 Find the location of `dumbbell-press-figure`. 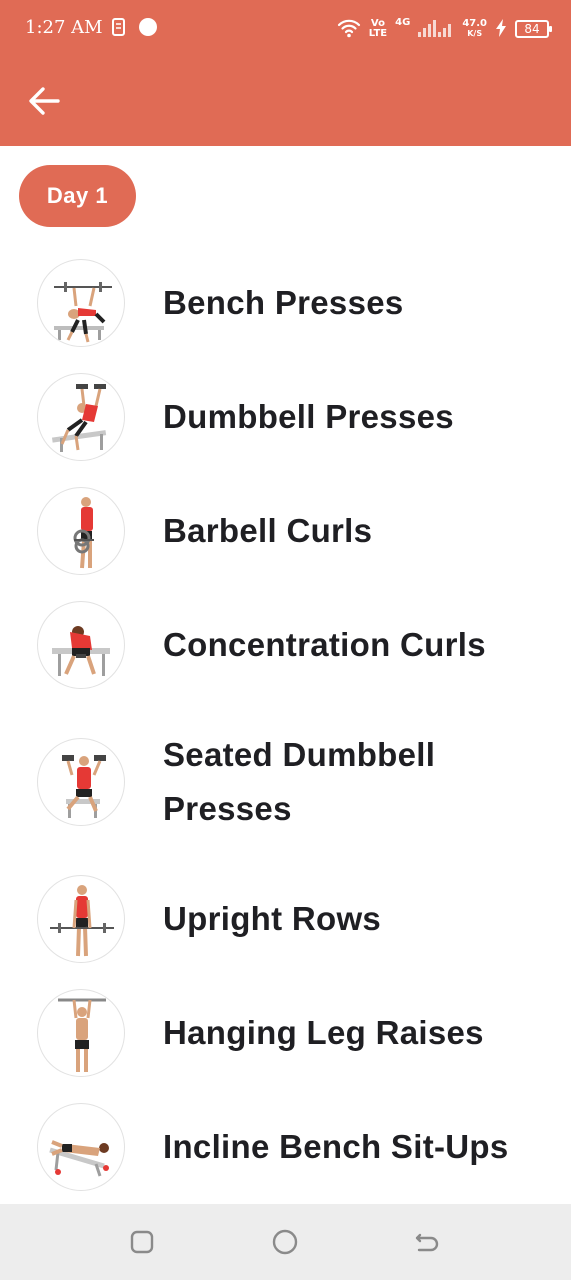

dumbbell-press-figure is located at coordinates (81, 417).